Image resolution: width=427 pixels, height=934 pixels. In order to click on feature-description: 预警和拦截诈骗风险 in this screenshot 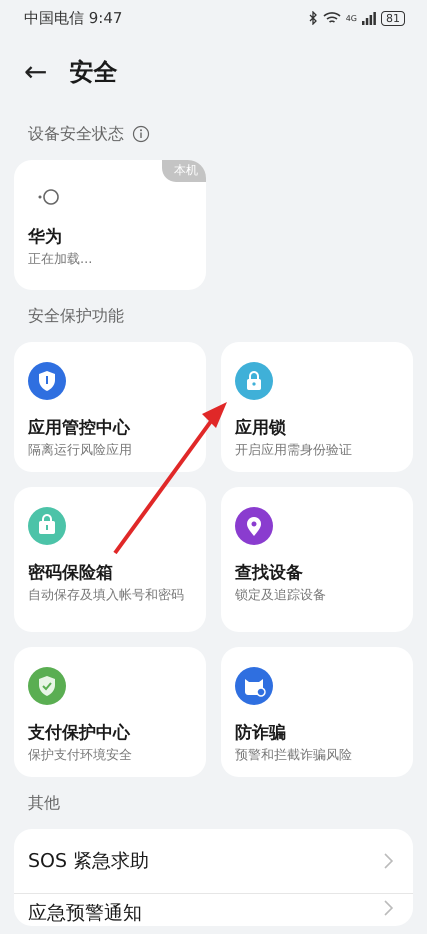, I will do `click(294, 755)`.